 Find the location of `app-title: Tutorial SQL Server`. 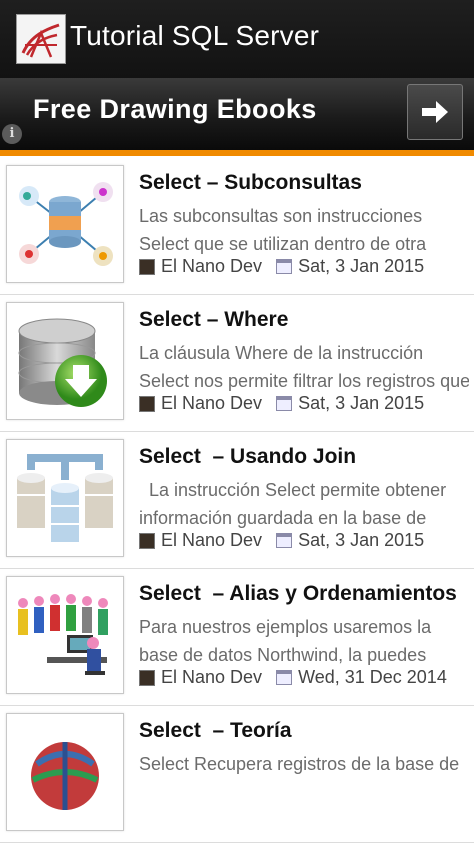

app-title: Tutorial SQL Server is located at coordinates (195, 35).